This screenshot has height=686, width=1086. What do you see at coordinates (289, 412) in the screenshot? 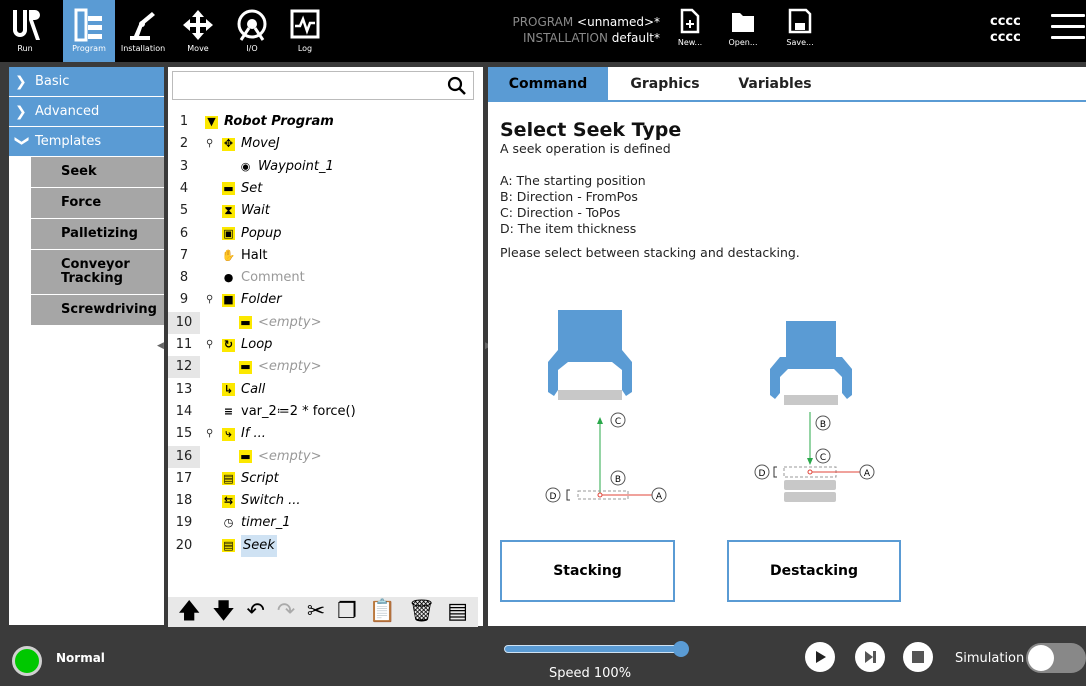
I see `tree-node: ≡ var_2≔2 * force()` at bounding box center [289, 412].